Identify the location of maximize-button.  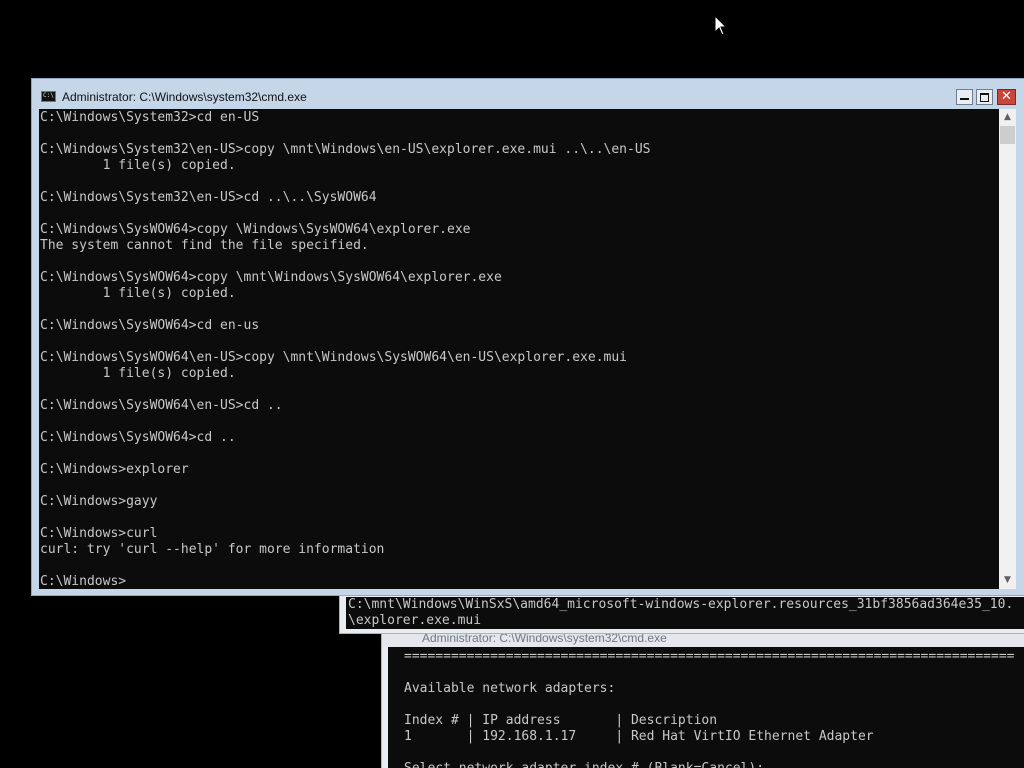
(984, 97).